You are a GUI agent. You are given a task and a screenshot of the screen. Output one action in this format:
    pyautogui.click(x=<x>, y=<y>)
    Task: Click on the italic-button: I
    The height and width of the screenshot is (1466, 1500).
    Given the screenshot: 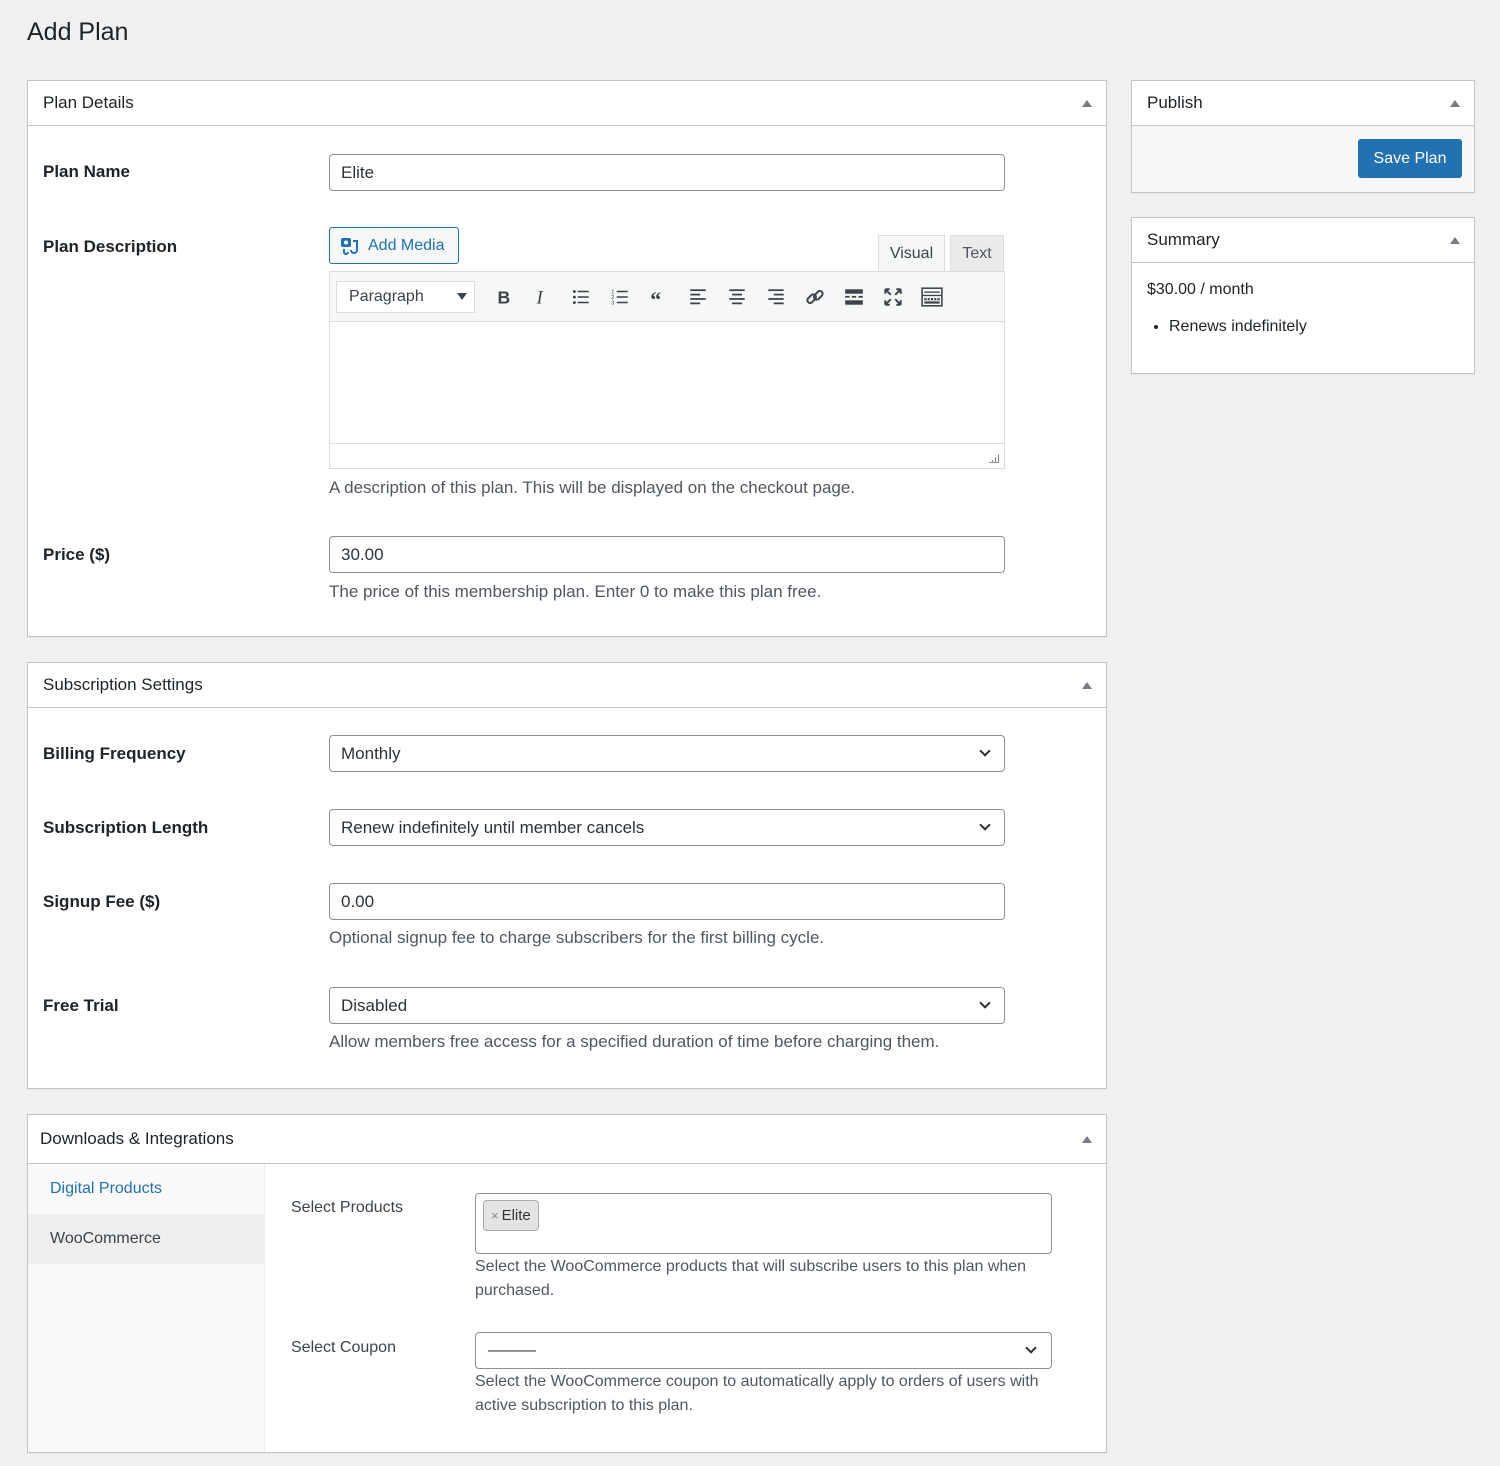 What is the action you would take?
    pyautogui.click(x=541, y=297)
    